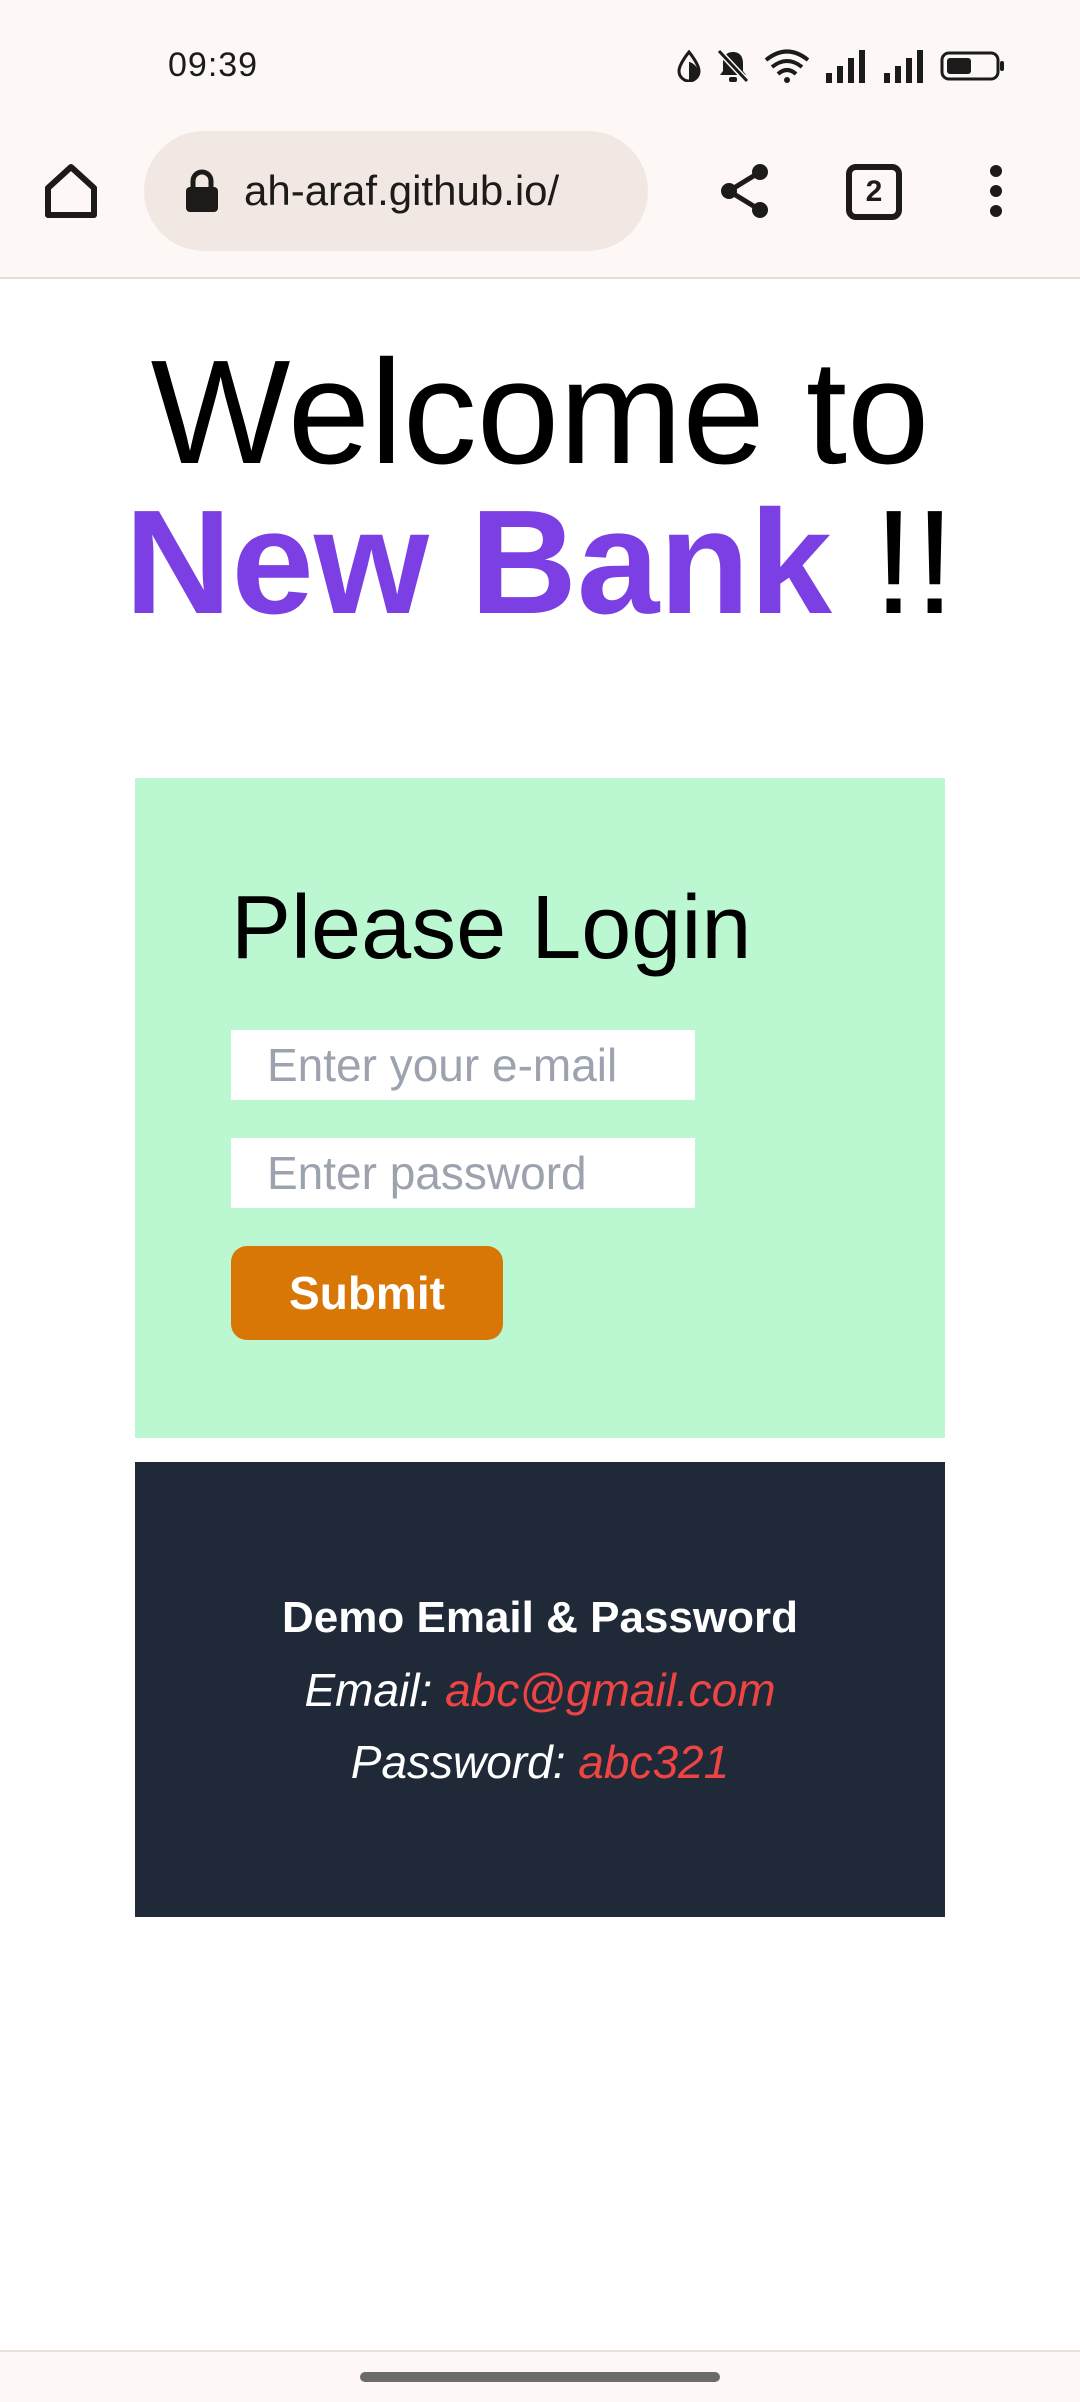 The height and width of the screenshot is (2402, 1080). I want to click on home-button, so click(71, 193).